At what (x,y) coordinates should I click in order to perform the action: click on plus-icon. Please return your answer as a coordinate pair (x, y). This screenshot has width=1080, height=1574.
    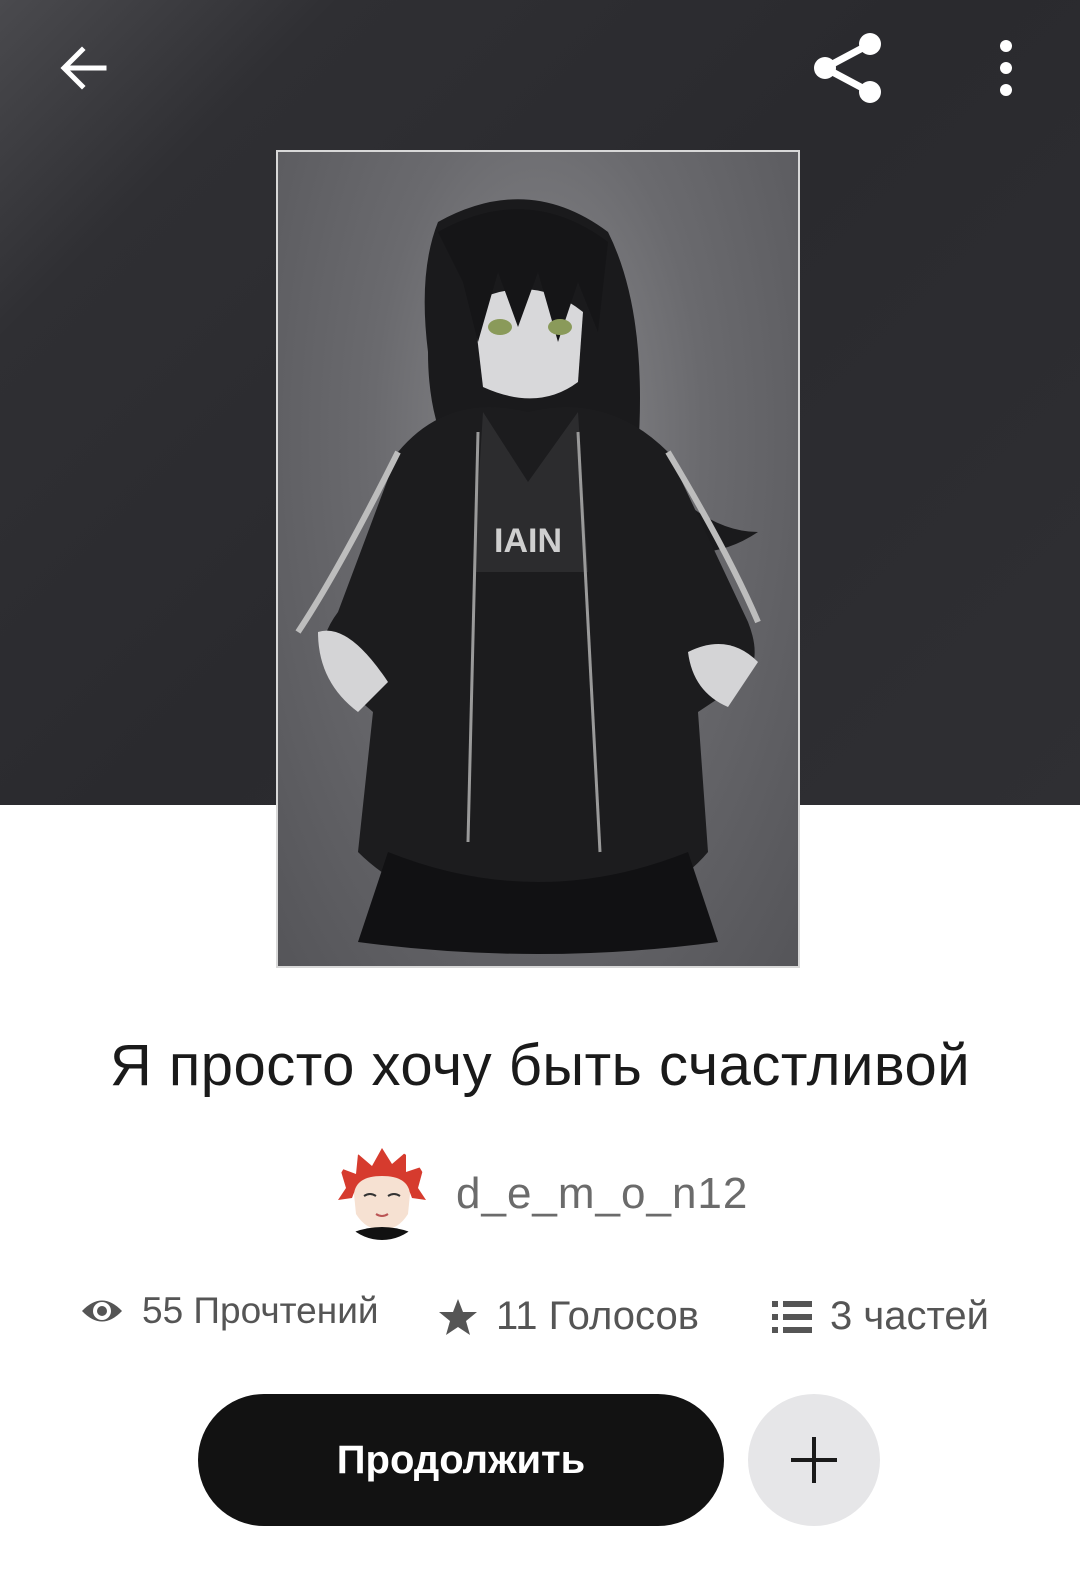
    Looking at the image, I should click on (814, 1460).